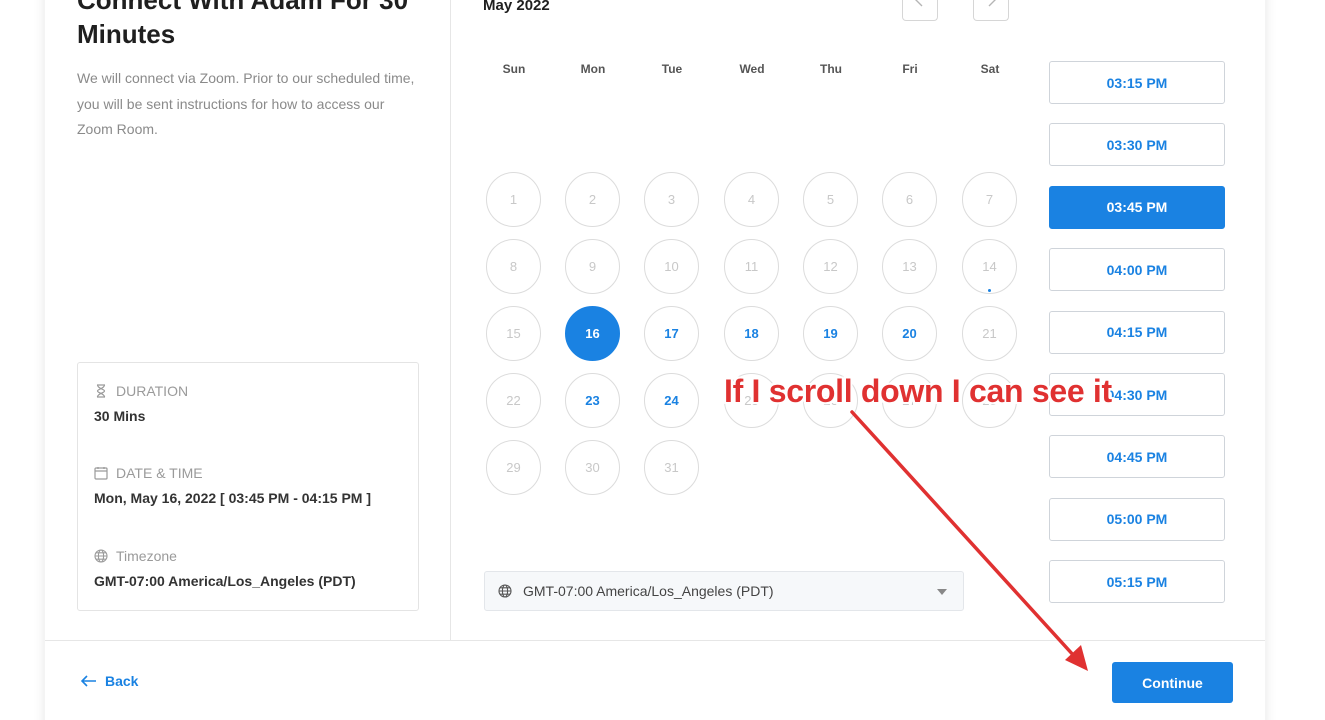 The image size is (1325, 720). What do you see at coordinates (88, 681) in the screenshot?
I see `arrow-left-icon` at bounding box center [88, 681].